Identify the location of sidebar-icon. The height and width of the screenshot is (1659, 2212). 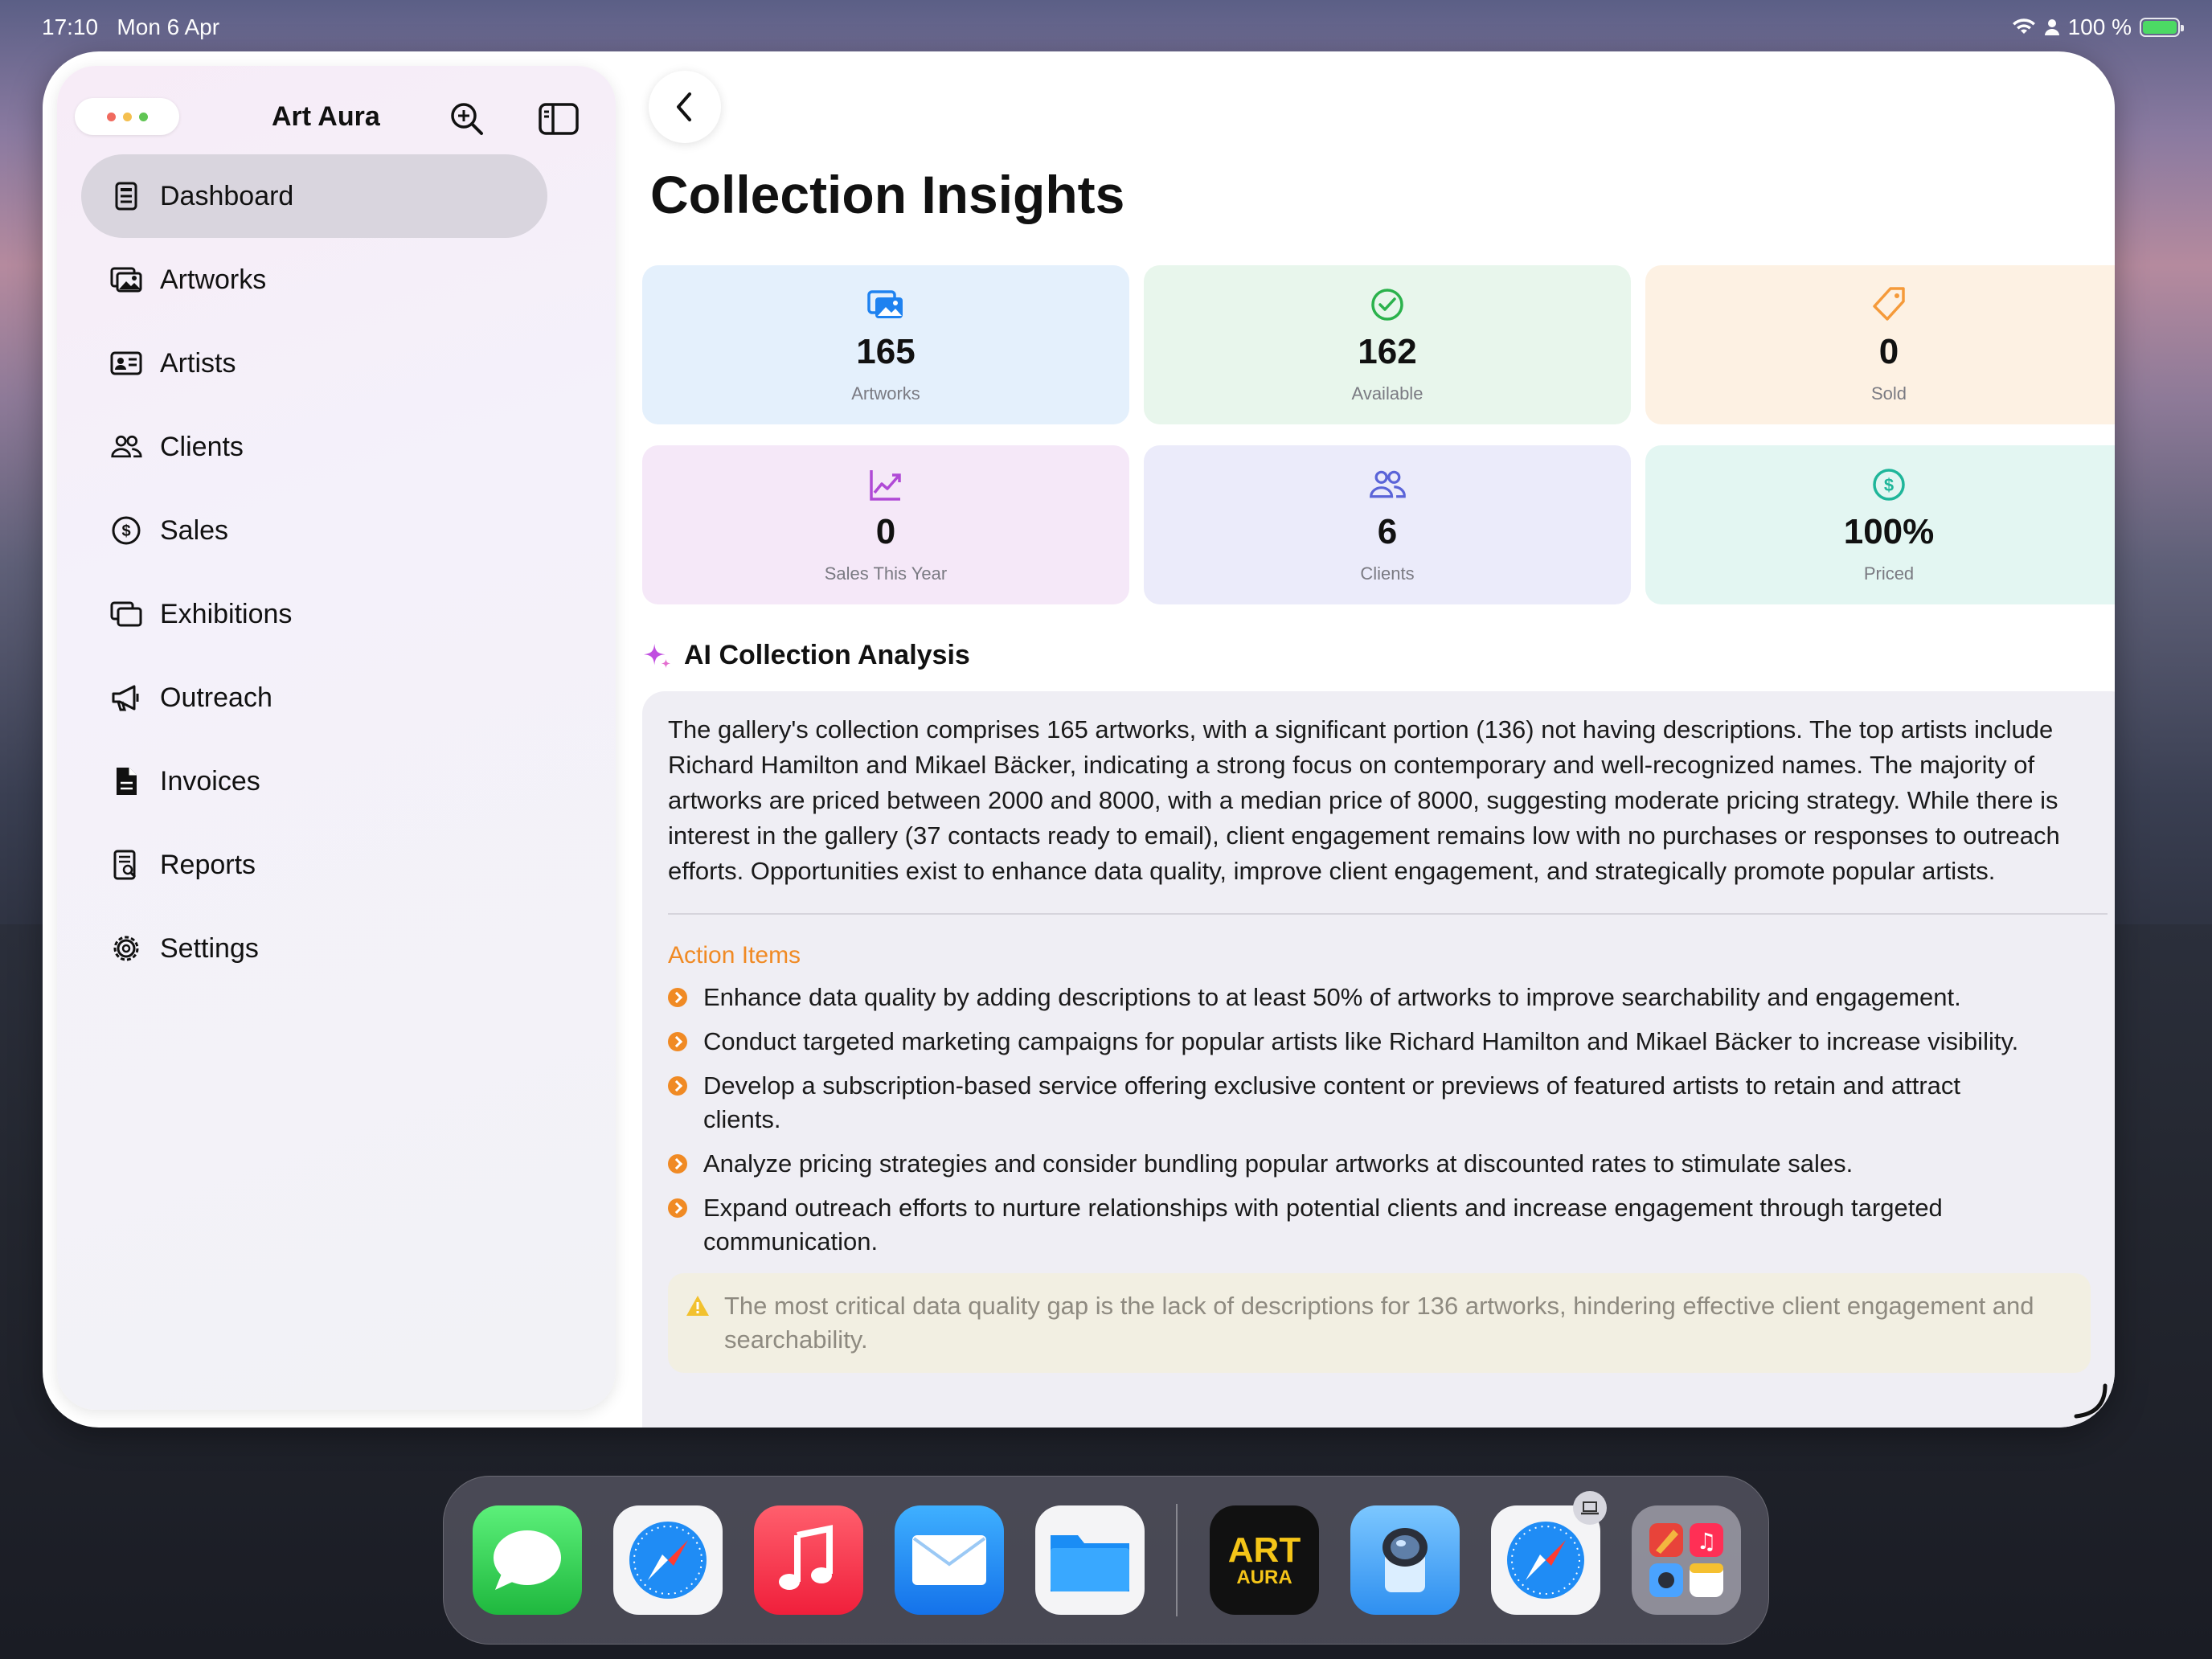
(559, 119).